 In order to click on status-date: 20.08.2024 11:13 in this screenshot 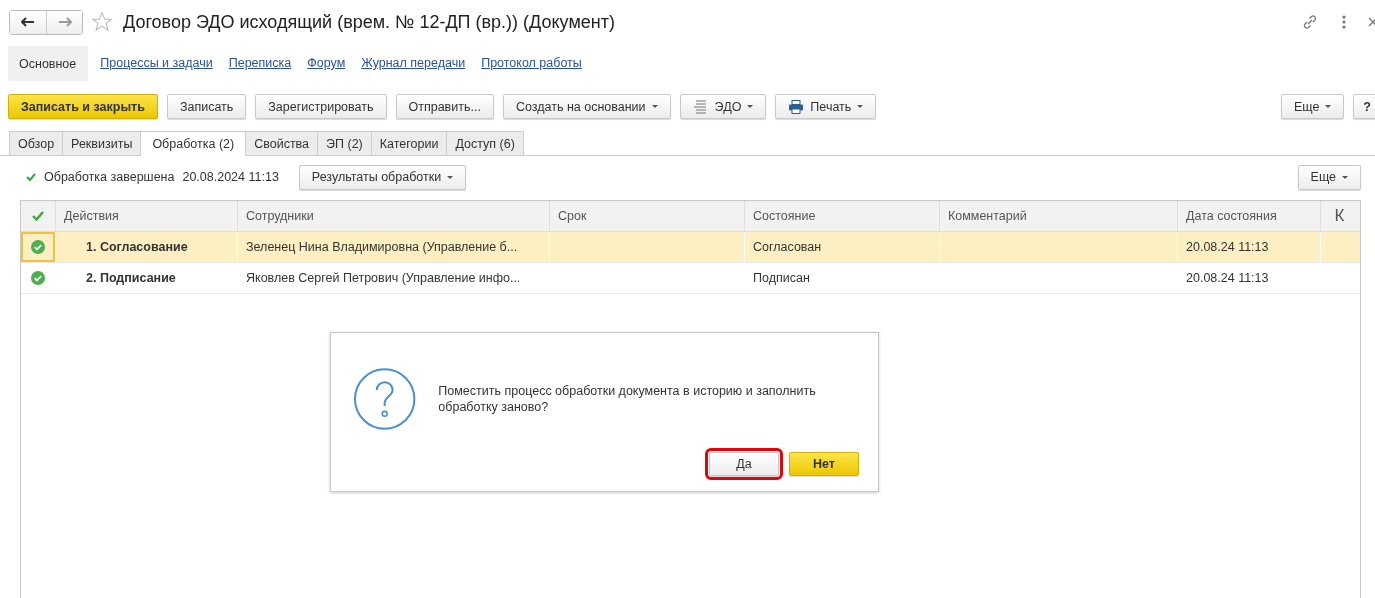, I will do `click(230, 177)`.